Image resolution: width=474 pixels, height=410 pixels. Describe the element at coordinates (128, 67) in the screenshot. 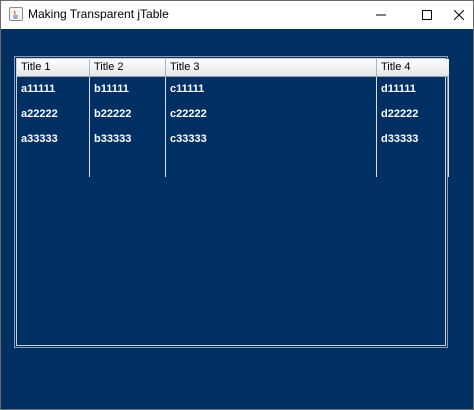

I see `column-header-title-2: Title 2` at that location.